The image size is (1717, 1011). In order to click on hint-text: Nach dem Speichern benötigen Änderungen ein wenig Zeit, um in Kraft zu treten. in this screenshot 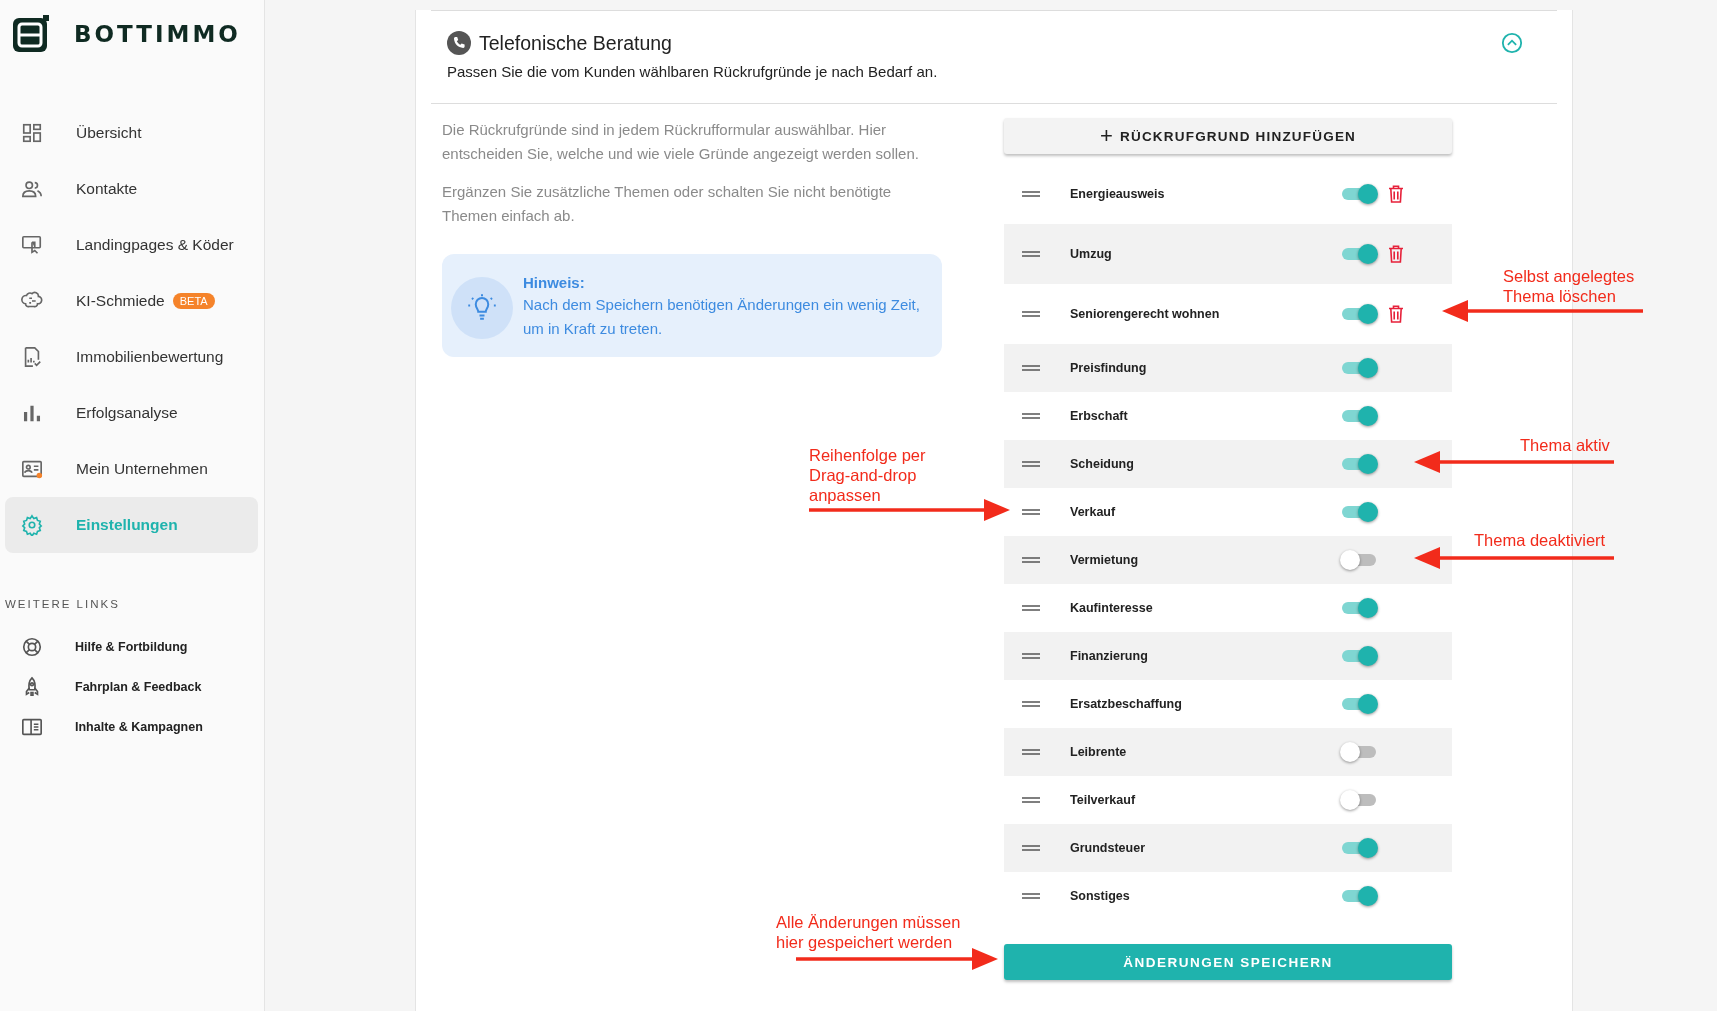, I will do `click(722, 317)`.